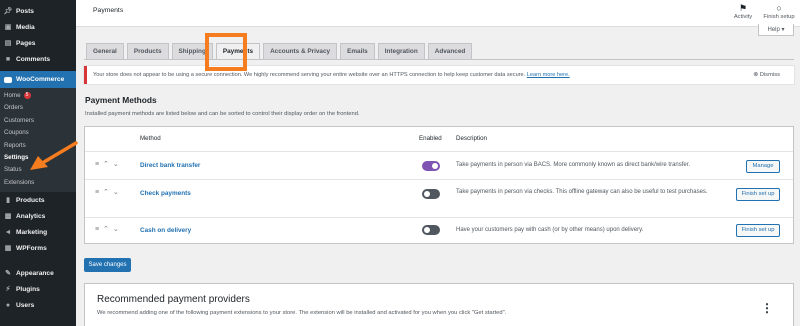 The width and height of the screenshot is (800, 326). I want to click on paintbrush-icon: ✎, so click(8, 274).